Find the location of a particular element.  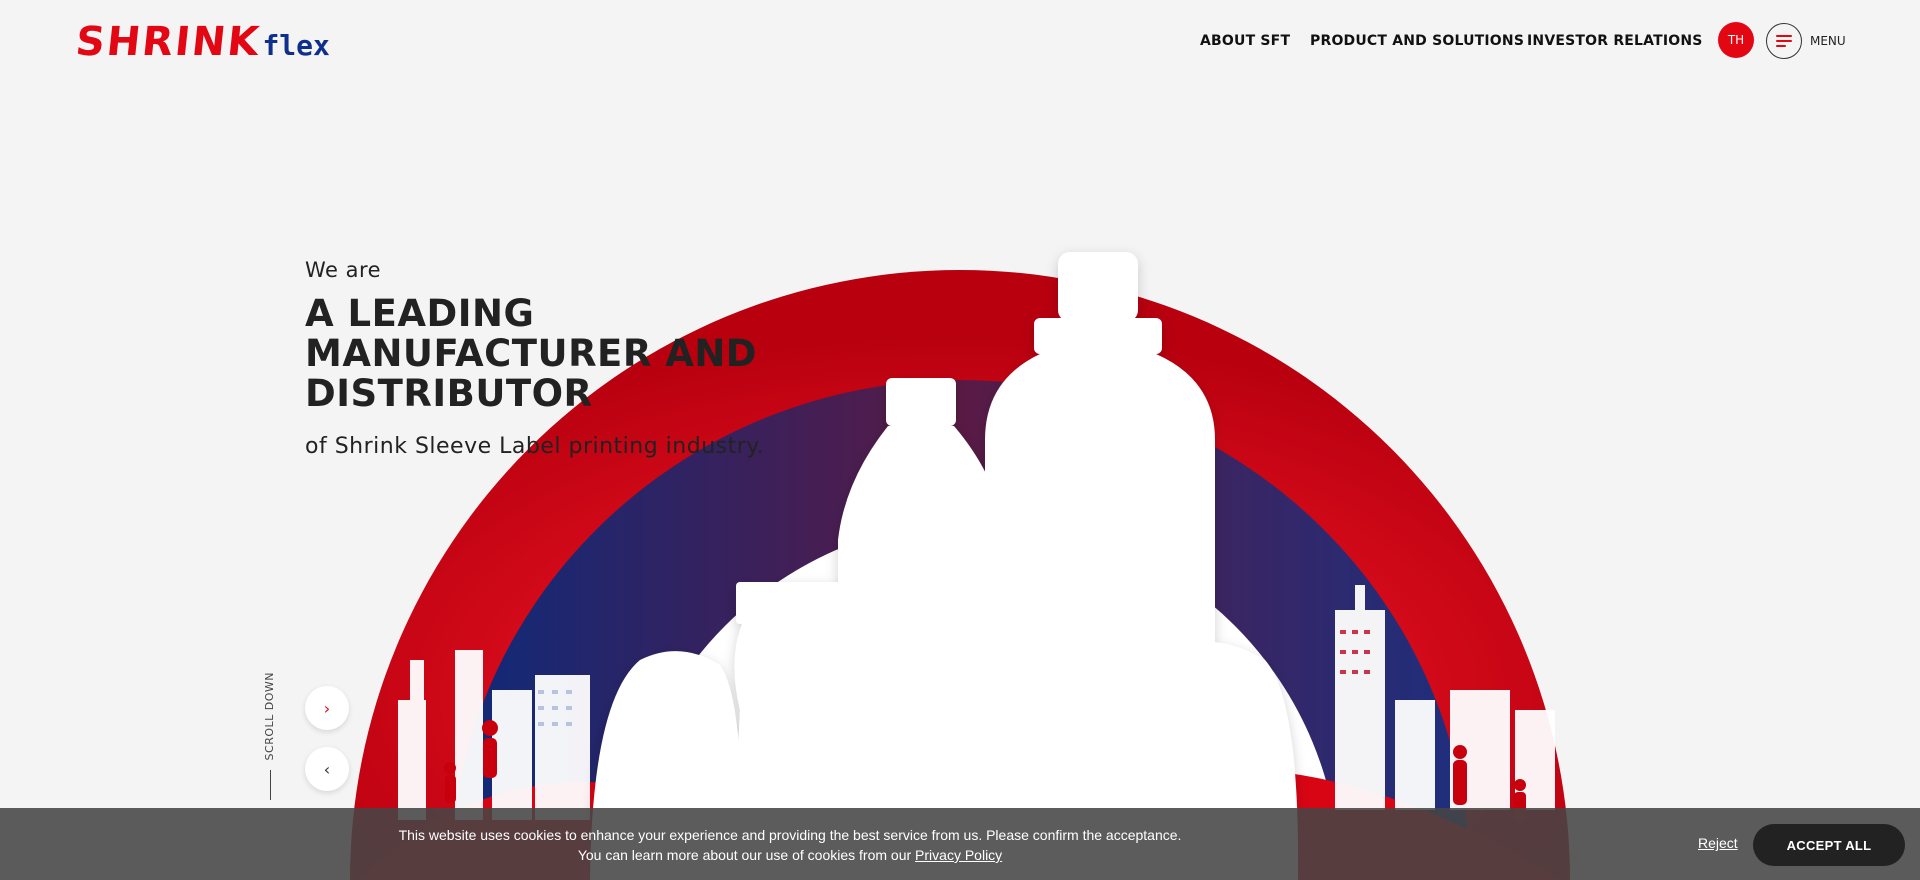

scroll-indicator-line is located at coordinates (270, 785).